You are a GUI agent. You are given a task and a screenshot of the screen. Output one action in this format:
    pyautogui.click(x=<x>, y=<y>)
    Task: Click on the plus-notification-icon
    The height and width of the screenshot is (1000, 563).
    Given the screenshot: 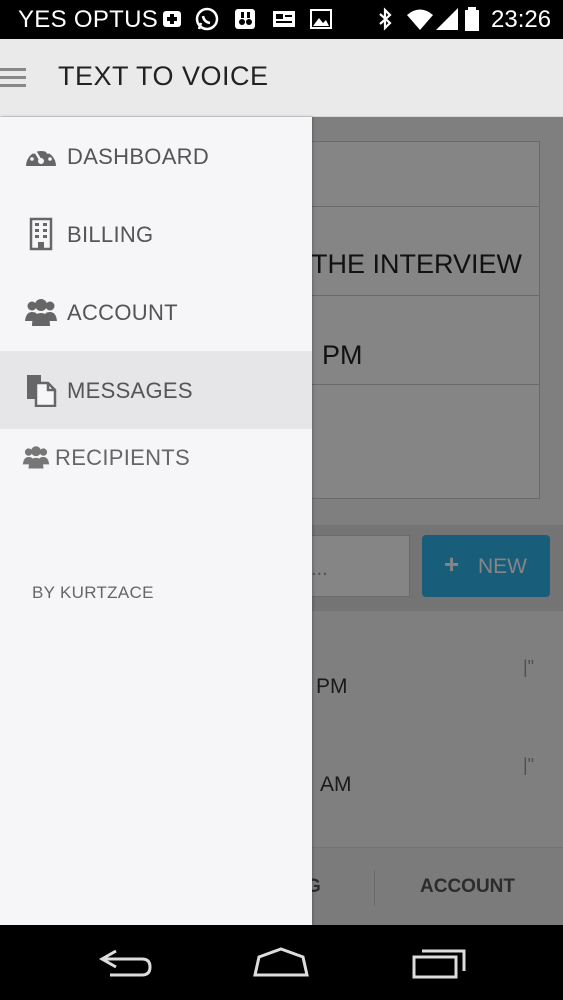 What is the action you would take?
    pyautogui.click(x=172, y=19)
    